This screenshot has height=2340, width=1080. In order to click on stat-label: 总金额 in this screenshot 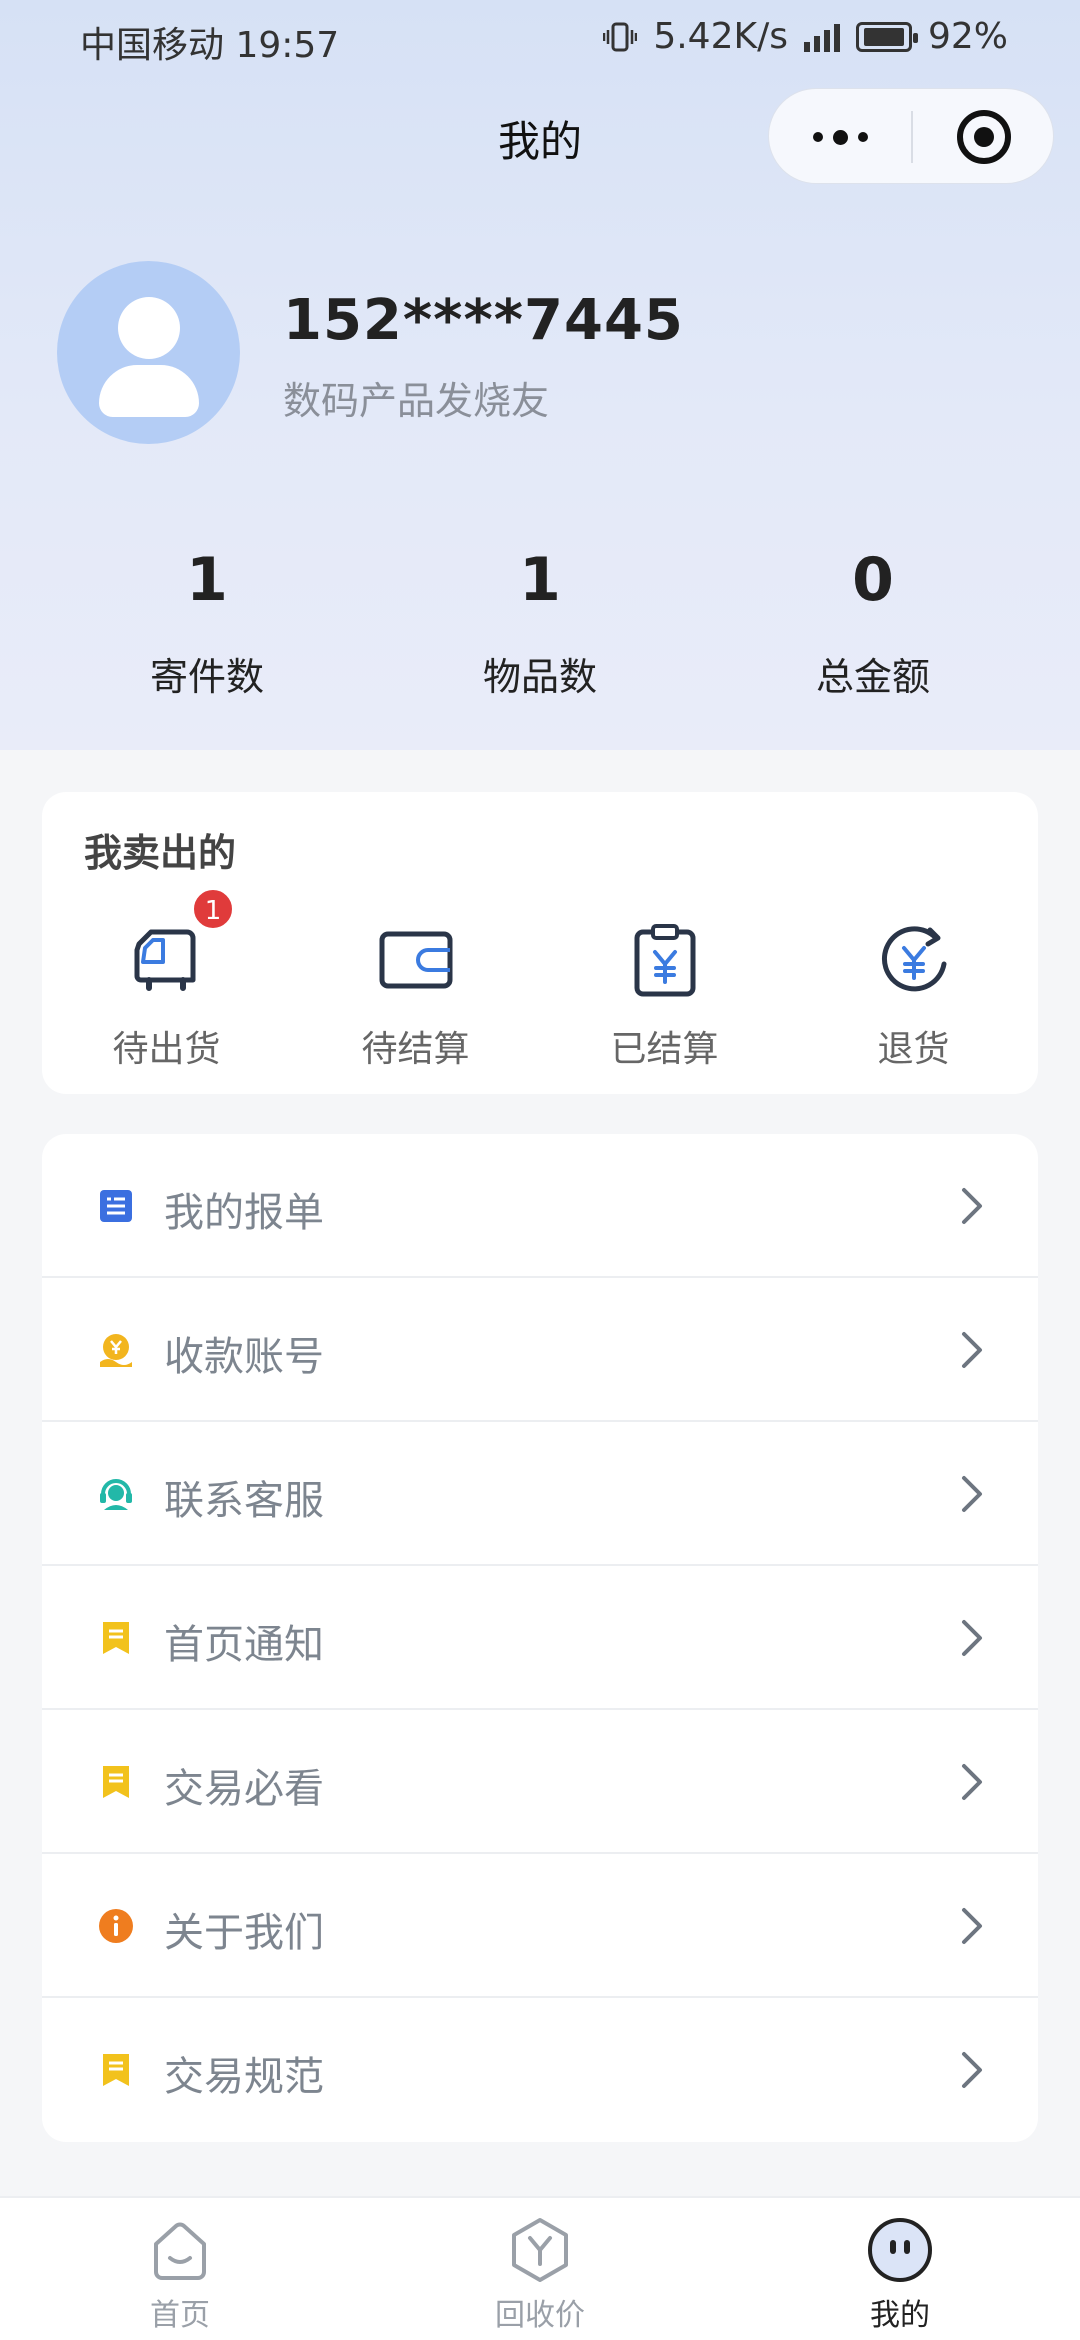, I will do `click(872, 677)`.